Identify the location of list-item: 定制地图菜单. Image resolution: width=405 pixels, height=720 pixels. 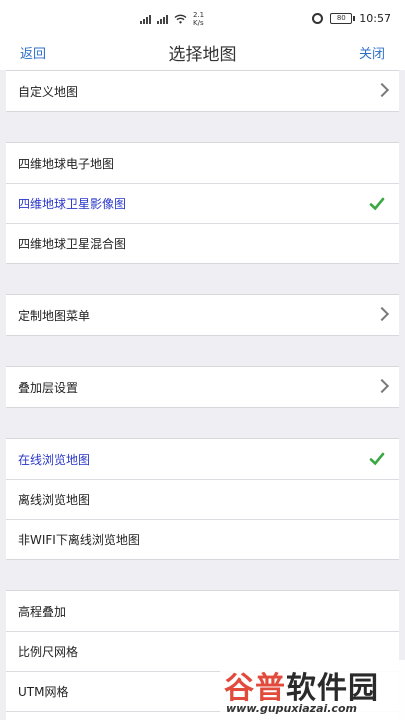
(202, 315).